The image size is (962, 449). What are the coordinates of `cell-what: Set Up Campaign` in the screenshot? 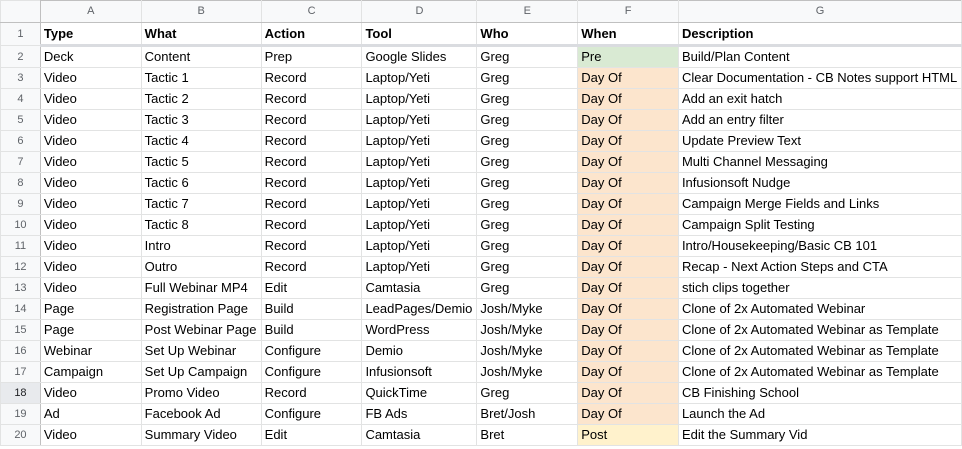 It's located at (201, 372).